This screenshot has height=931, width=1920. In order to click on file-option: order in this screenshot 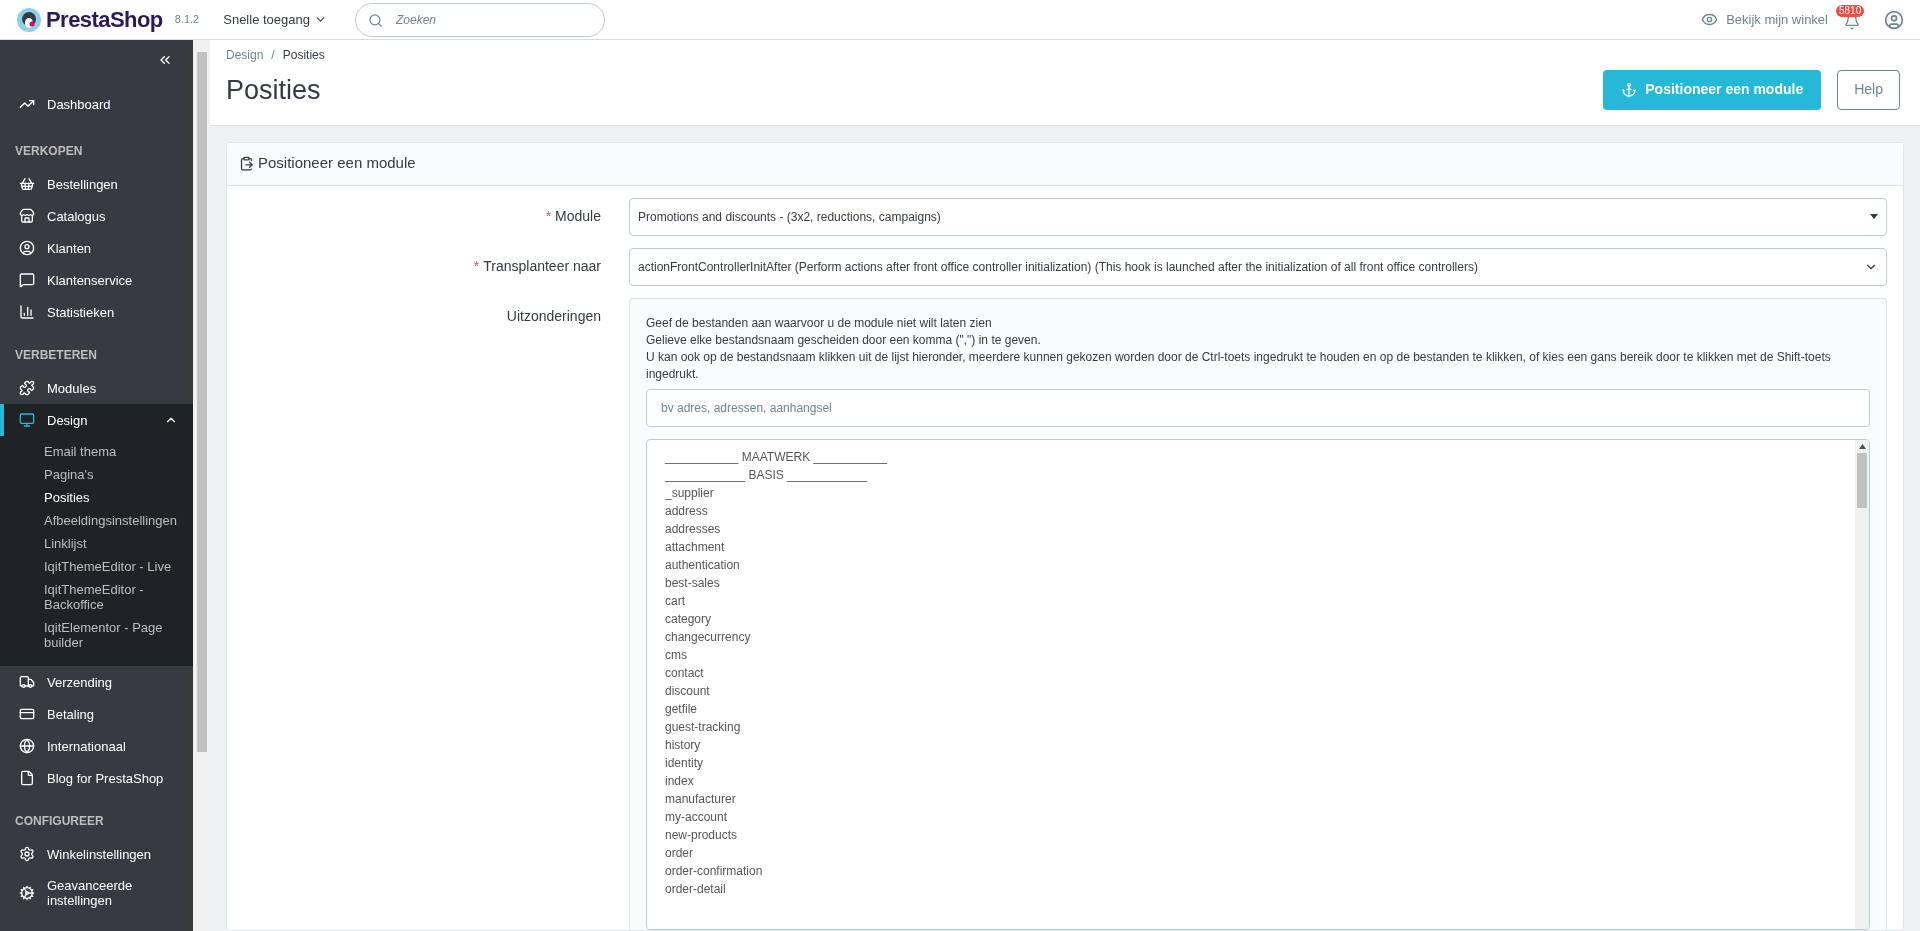, I will do `click(1260, 852)`.